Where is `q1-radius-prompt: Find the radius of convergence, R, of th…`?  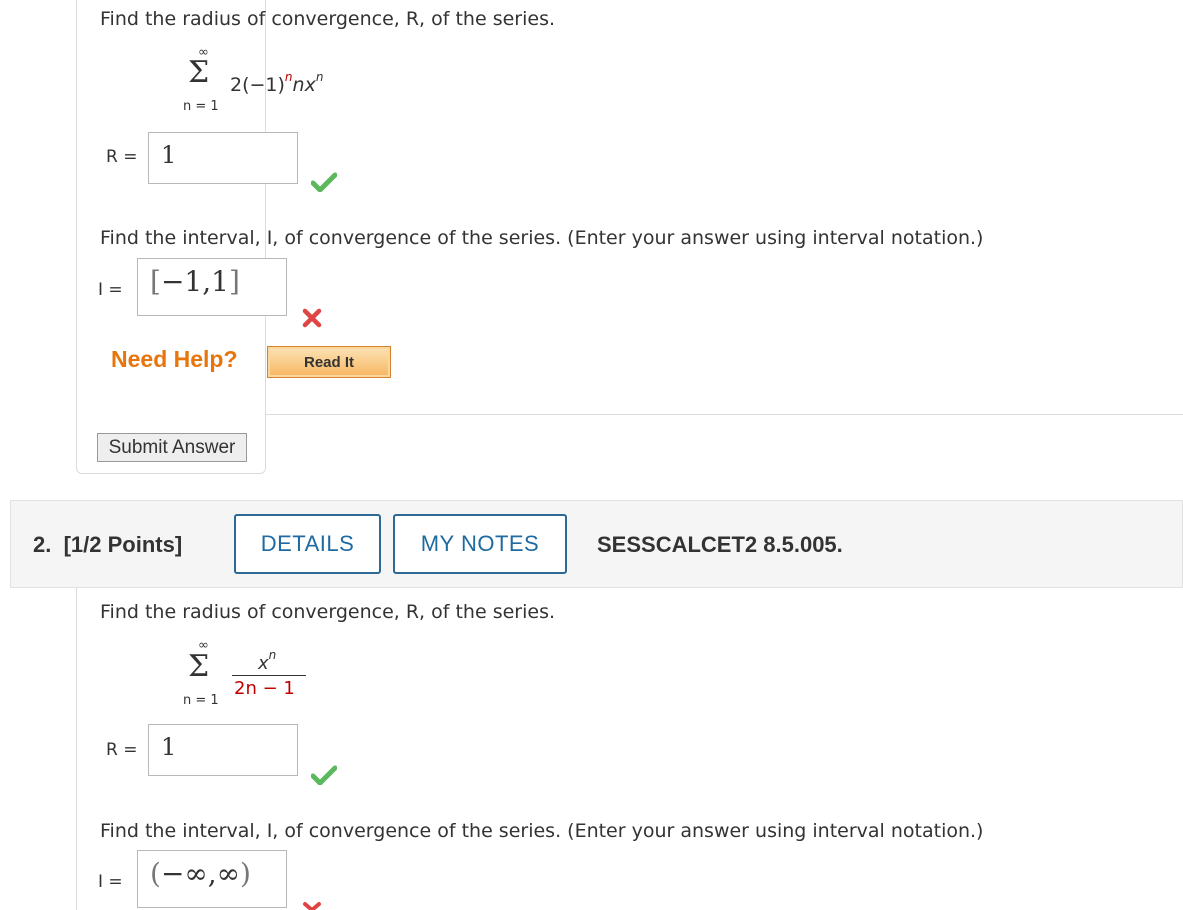 q1-radius-prompt: Find the radius of convergence, R, of th… is located at coordinates (328, 19).